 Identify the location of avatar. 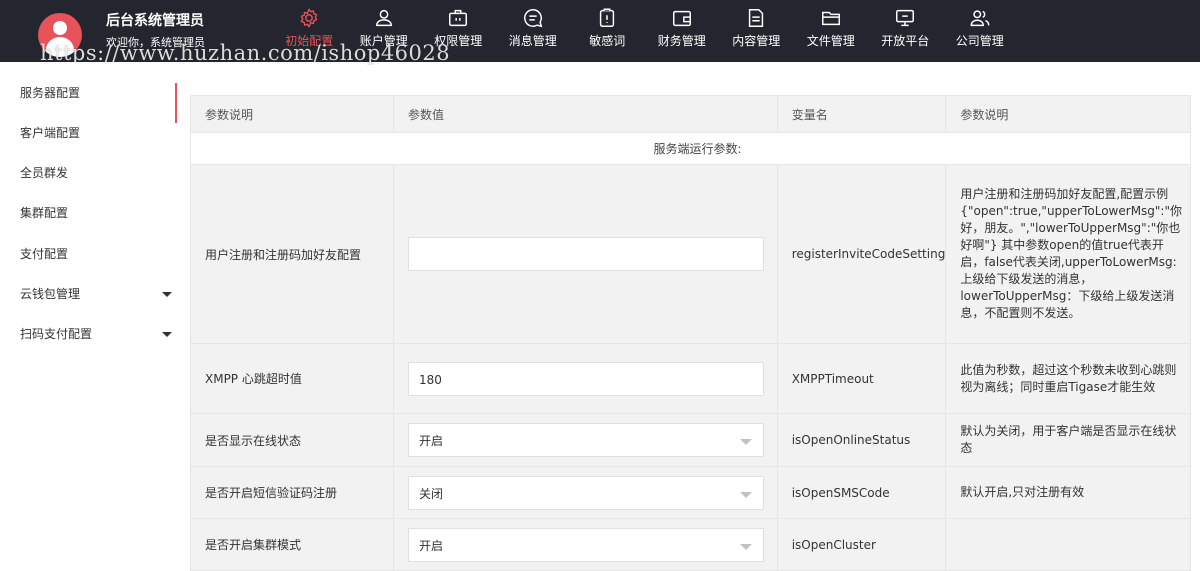
(60, 35).